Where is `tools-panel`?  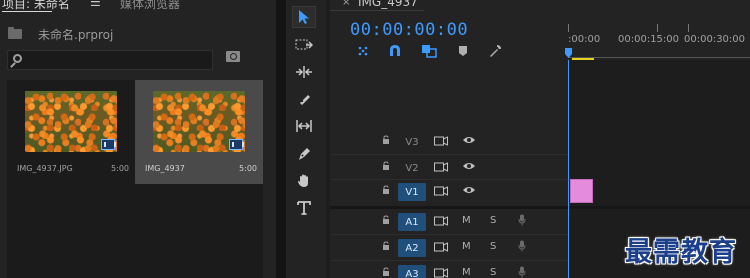
tools-panel is located at coordinates (306, 139).